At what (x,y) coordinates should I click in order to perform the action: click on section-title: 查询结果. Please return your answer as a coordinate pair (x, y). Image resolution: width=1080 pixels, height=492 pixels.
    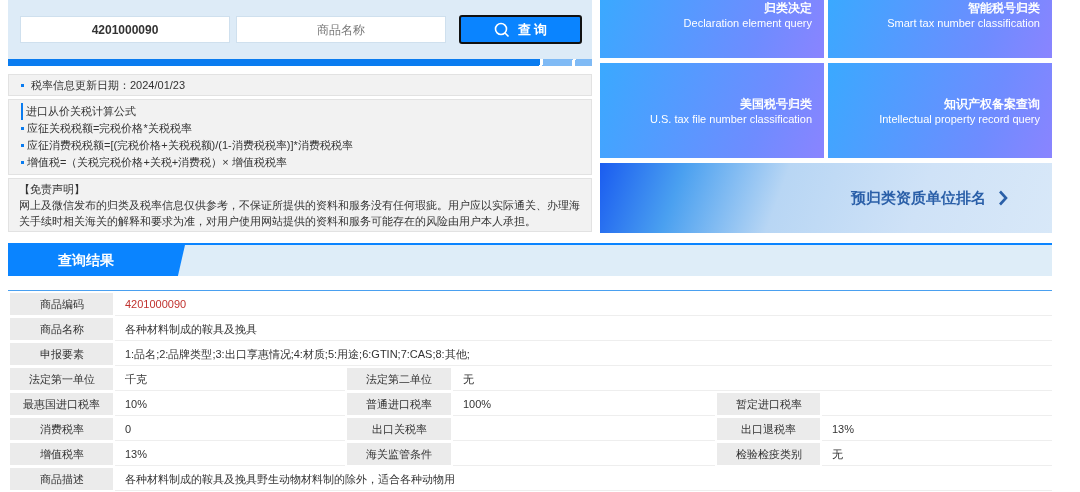
    Looking at the image, I should click on (96, 260).